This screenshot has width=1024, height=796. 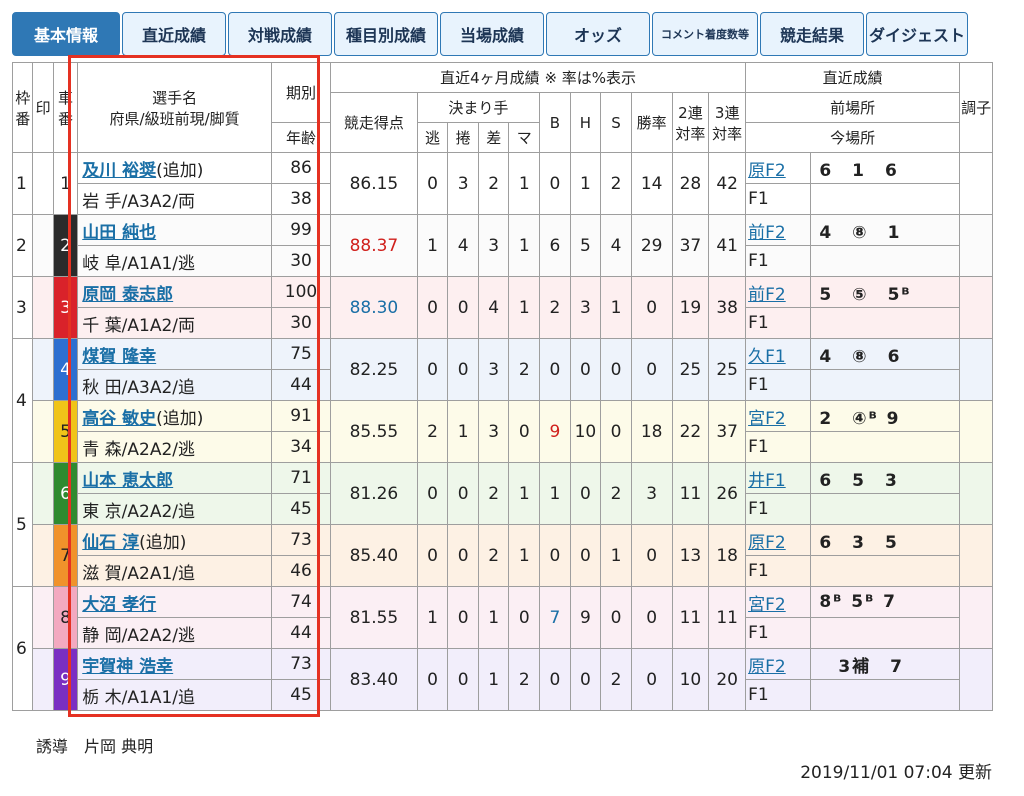 I want to click on tab-5: 当場成績, so click(x=492, y=34).